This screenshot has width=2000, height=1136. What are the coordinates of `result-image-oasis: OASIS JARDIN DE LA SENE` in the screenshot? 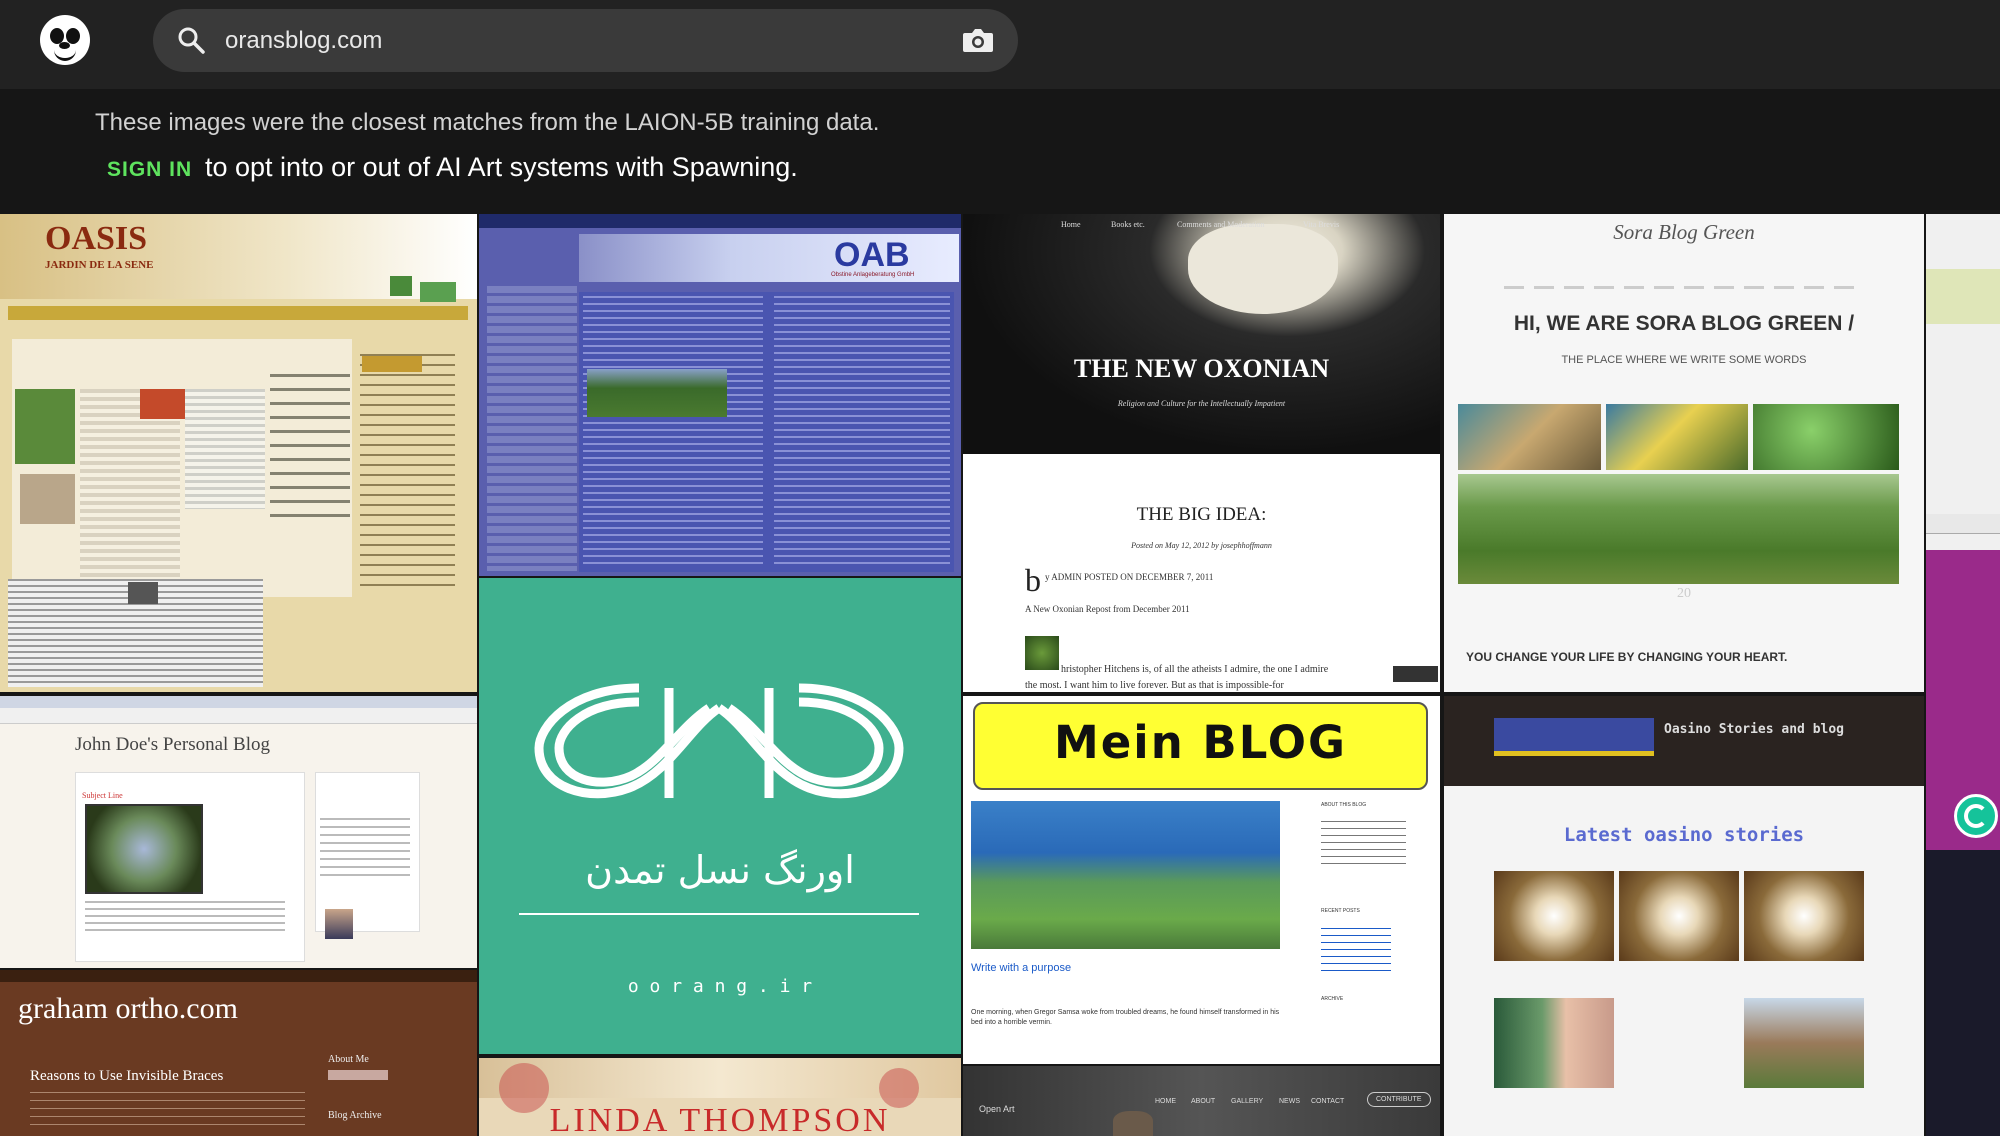 It's located at (238, 453).